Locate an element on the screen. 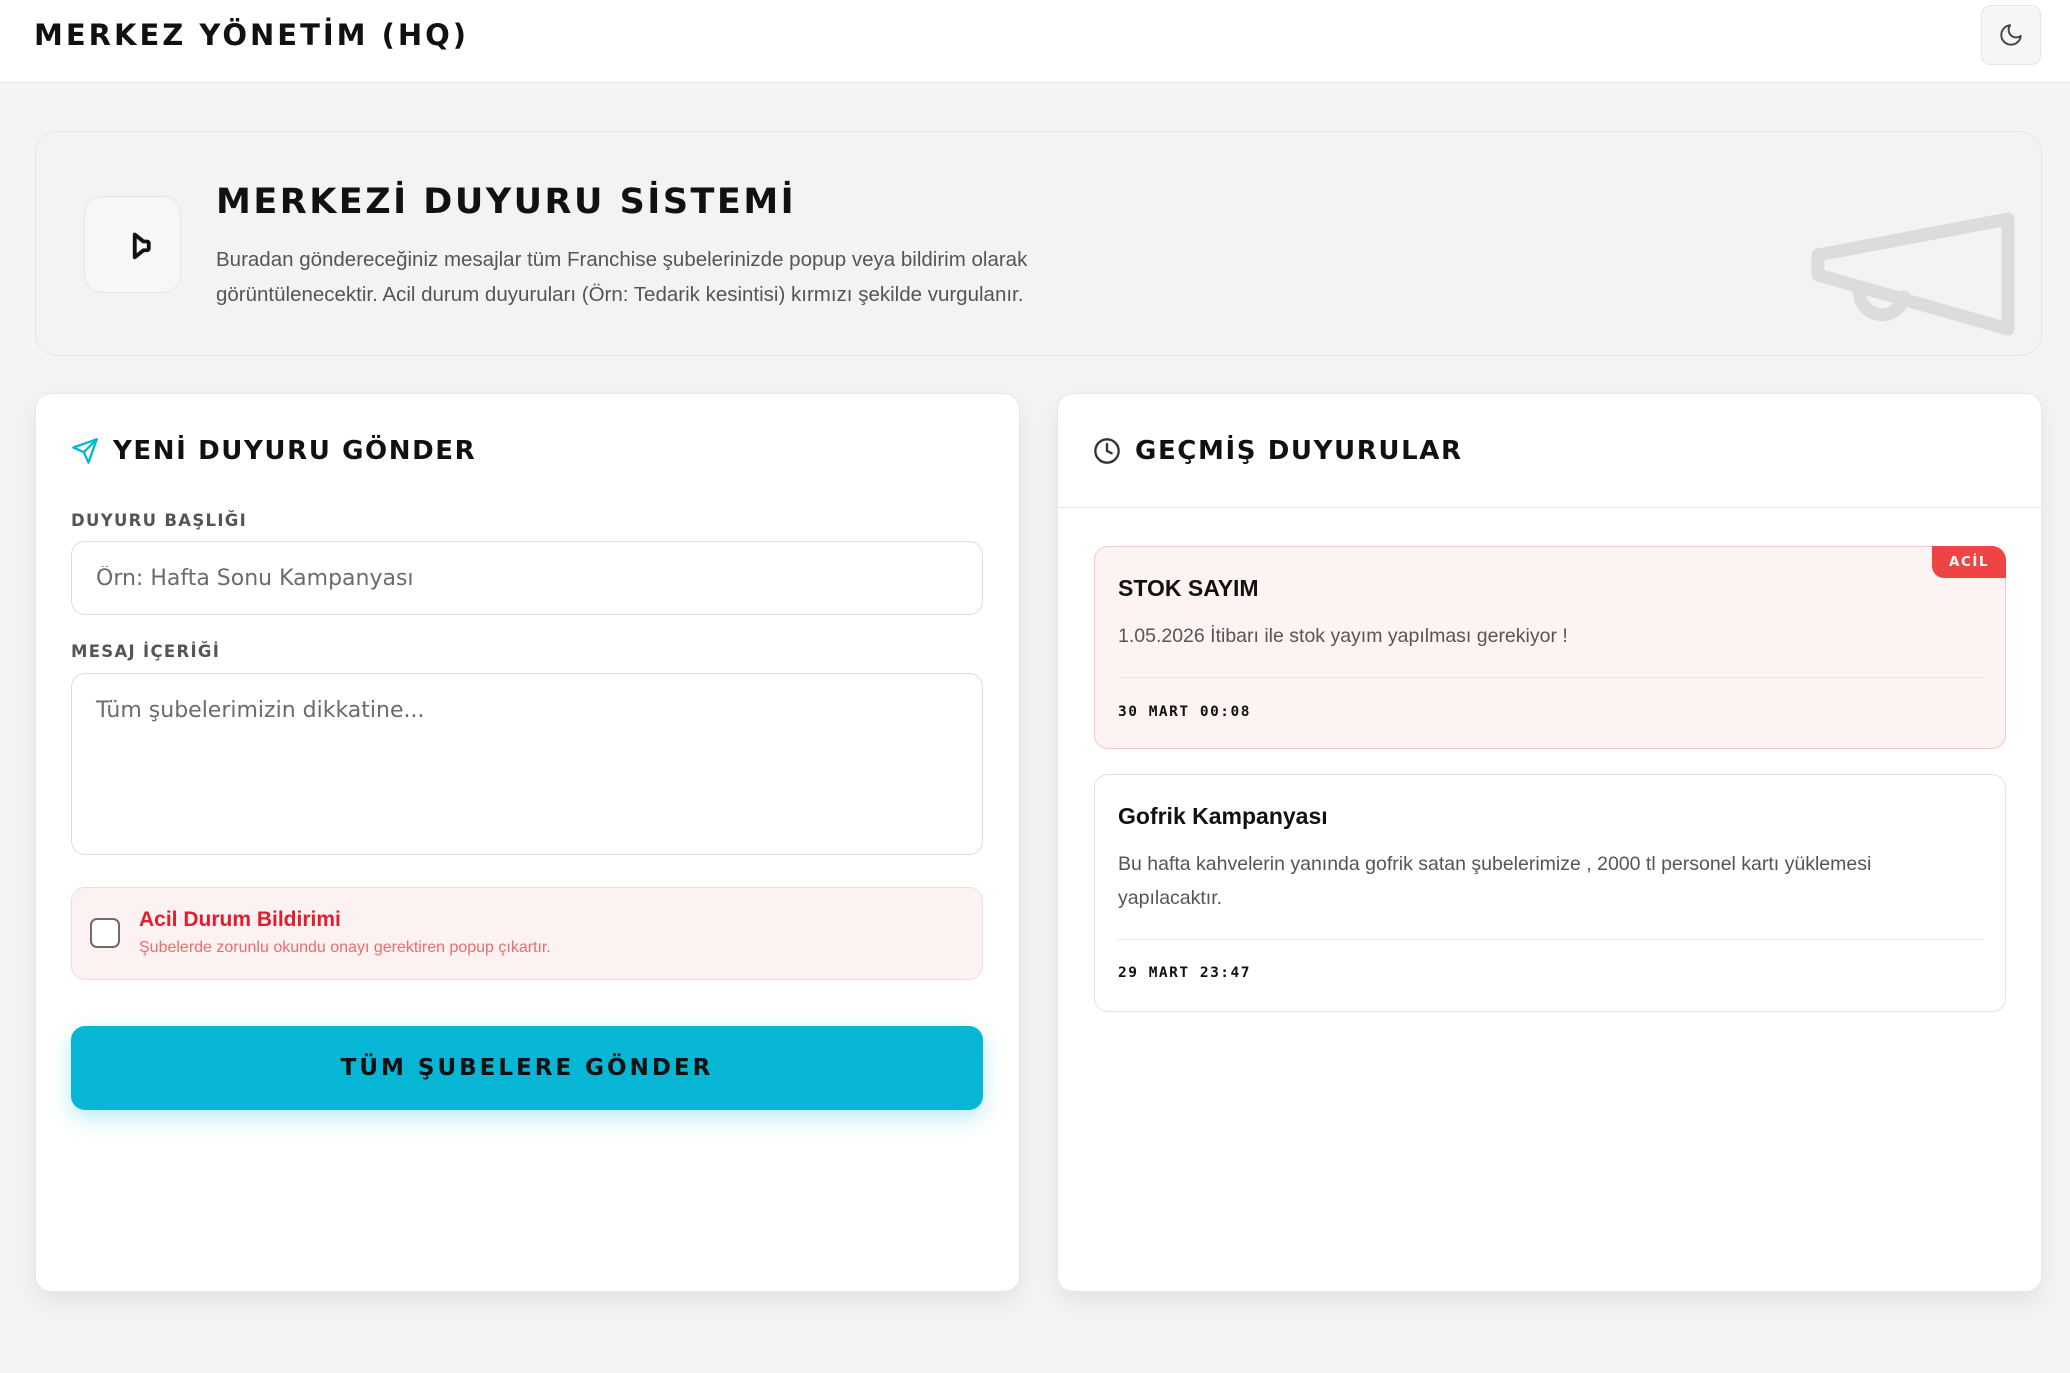 The image size is (2070, 1373). announcement-date: 30 MART 00:08 is located at coordinates (1184, 712).